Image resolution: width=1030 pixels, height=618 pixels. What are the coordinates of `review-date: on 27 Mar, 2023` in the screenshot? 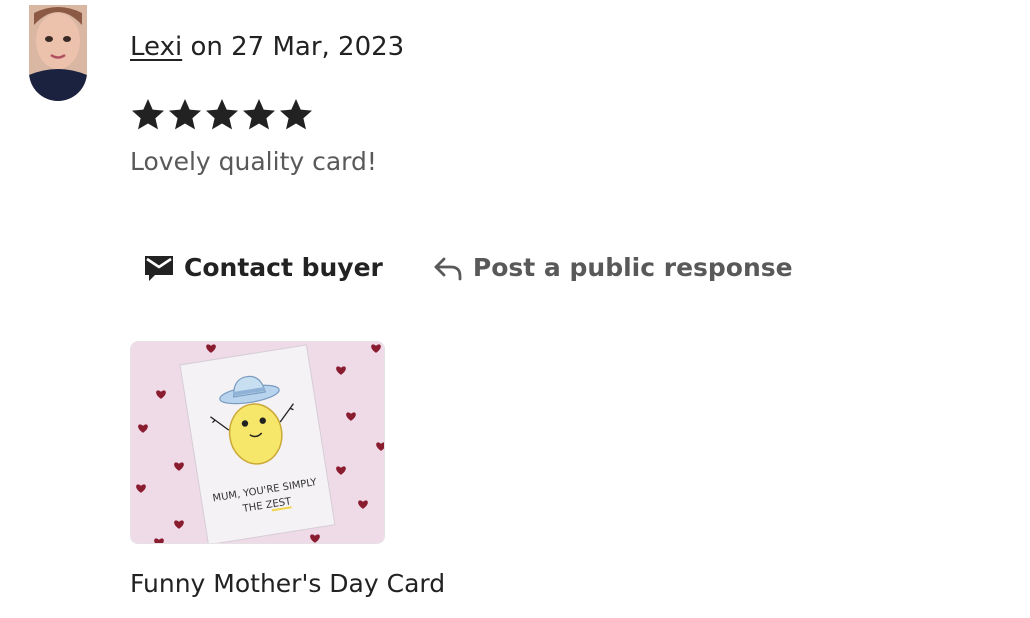 It's located at (297, 47).